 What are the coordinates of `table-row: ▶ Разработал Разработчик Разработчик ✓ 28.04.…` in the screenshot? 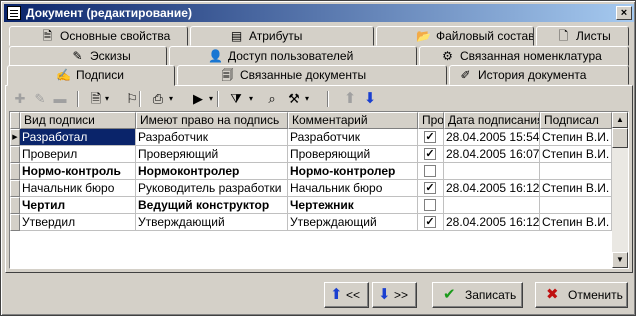 It's located at (312, 137).